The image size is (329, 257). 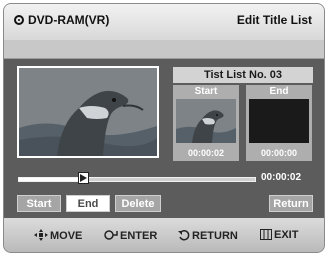 What do you see at coordinates (286, 235) in the screenshot?
I see `exit-label: EXIT` at bounding box center [286, 235].